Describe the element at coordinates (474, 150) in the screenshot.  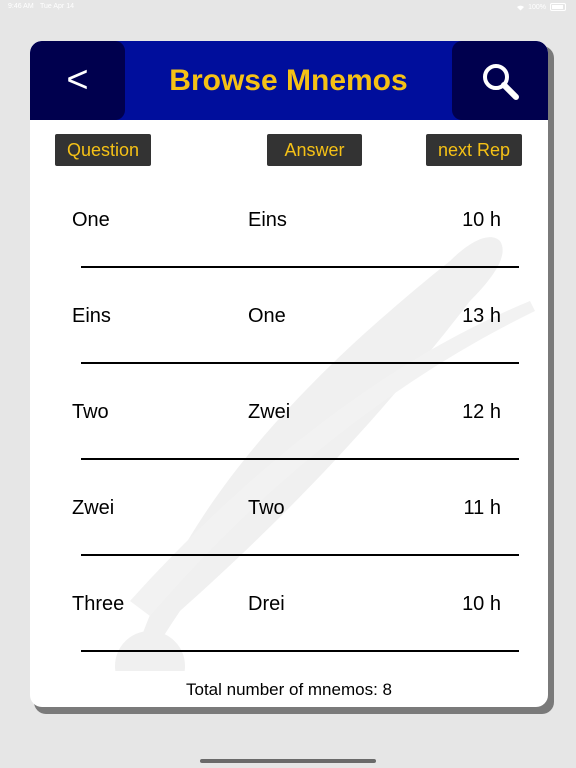
I see `sort-next-rep-button: next Rep` at that location.